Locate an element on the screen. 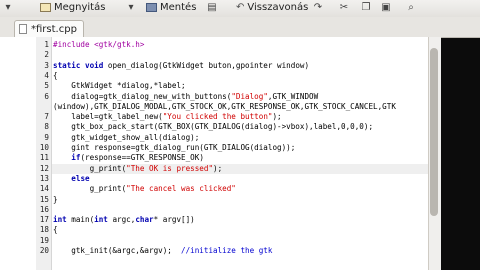  code-line: else is located at coordinates (71, 178).